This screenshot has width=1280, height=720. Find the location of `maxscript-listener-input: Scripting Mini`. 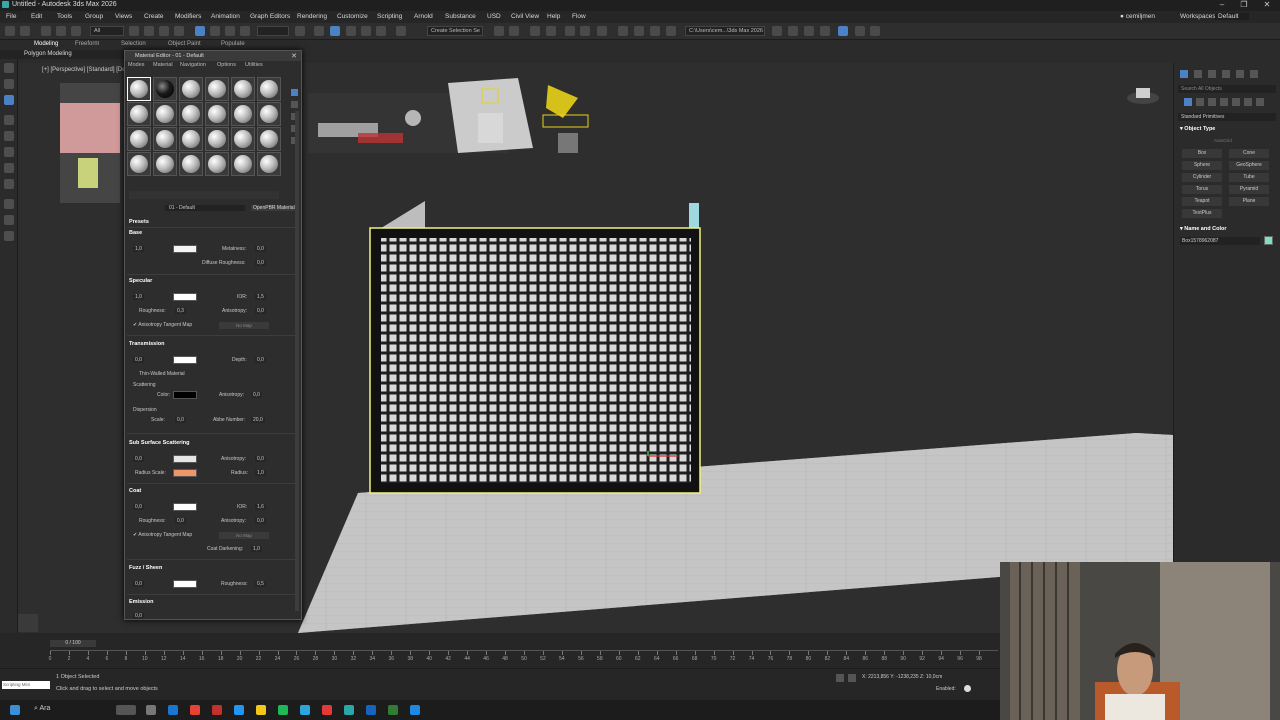

maxscript-listener-input: Scripting Mini is located at coordinates (26, 685).